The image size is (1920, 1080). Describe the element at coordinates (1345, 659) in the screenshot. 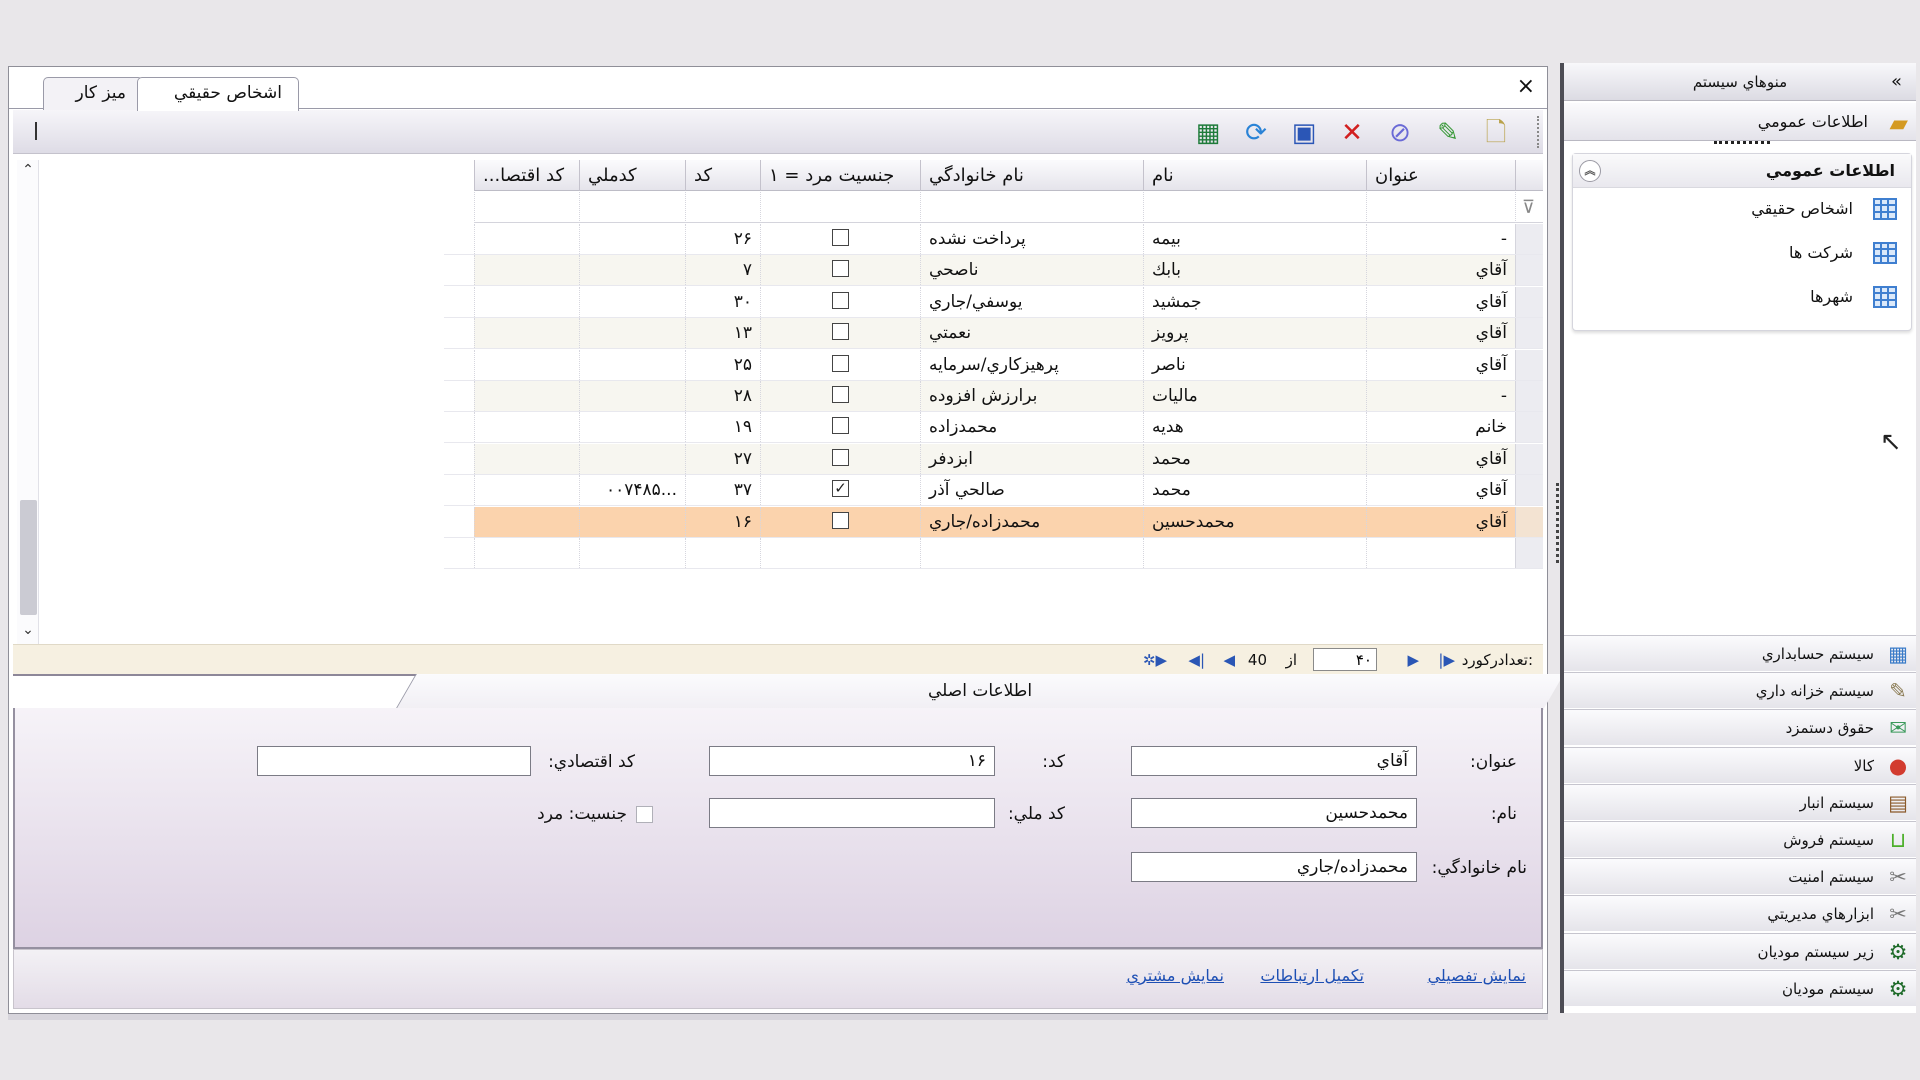

I see `record-number-input` at that location.